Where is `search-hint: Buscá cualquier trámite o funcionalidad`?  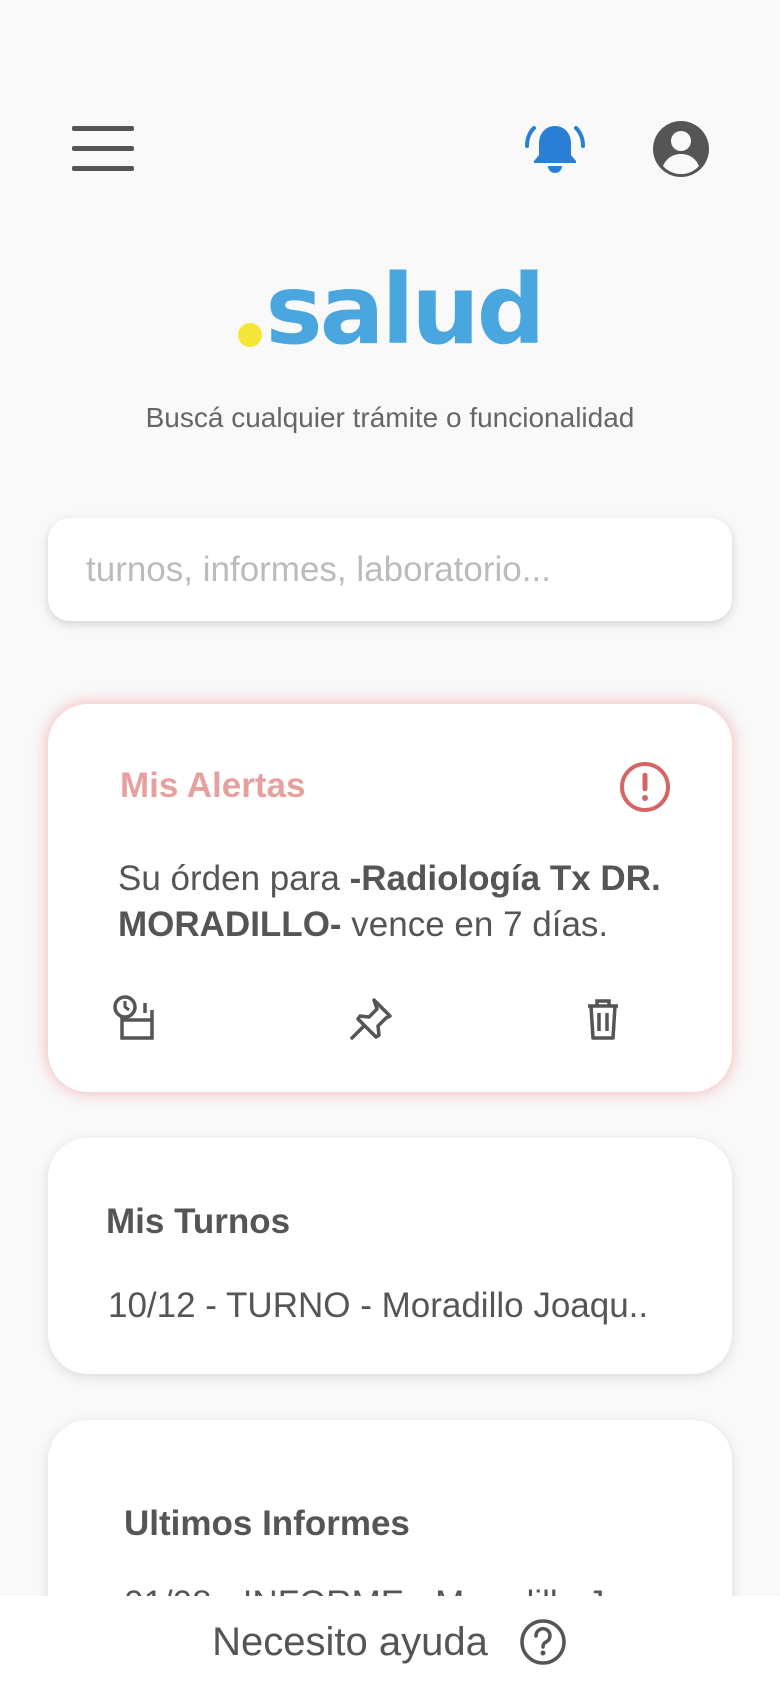
search-hint: Buscá cualquier trámite o funcionalidad is located at coordinates (390, 417).